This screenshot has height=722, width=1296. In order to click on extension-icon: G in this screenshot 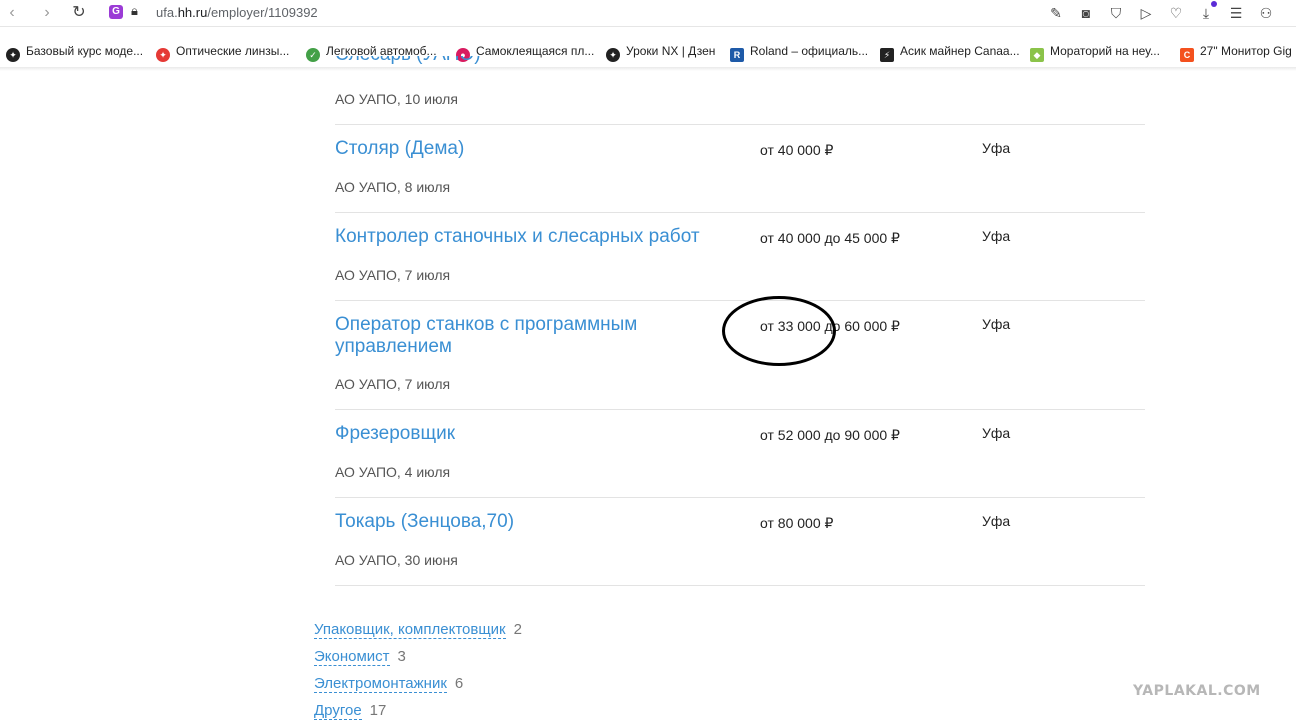, I will do `click(116, 12)`.